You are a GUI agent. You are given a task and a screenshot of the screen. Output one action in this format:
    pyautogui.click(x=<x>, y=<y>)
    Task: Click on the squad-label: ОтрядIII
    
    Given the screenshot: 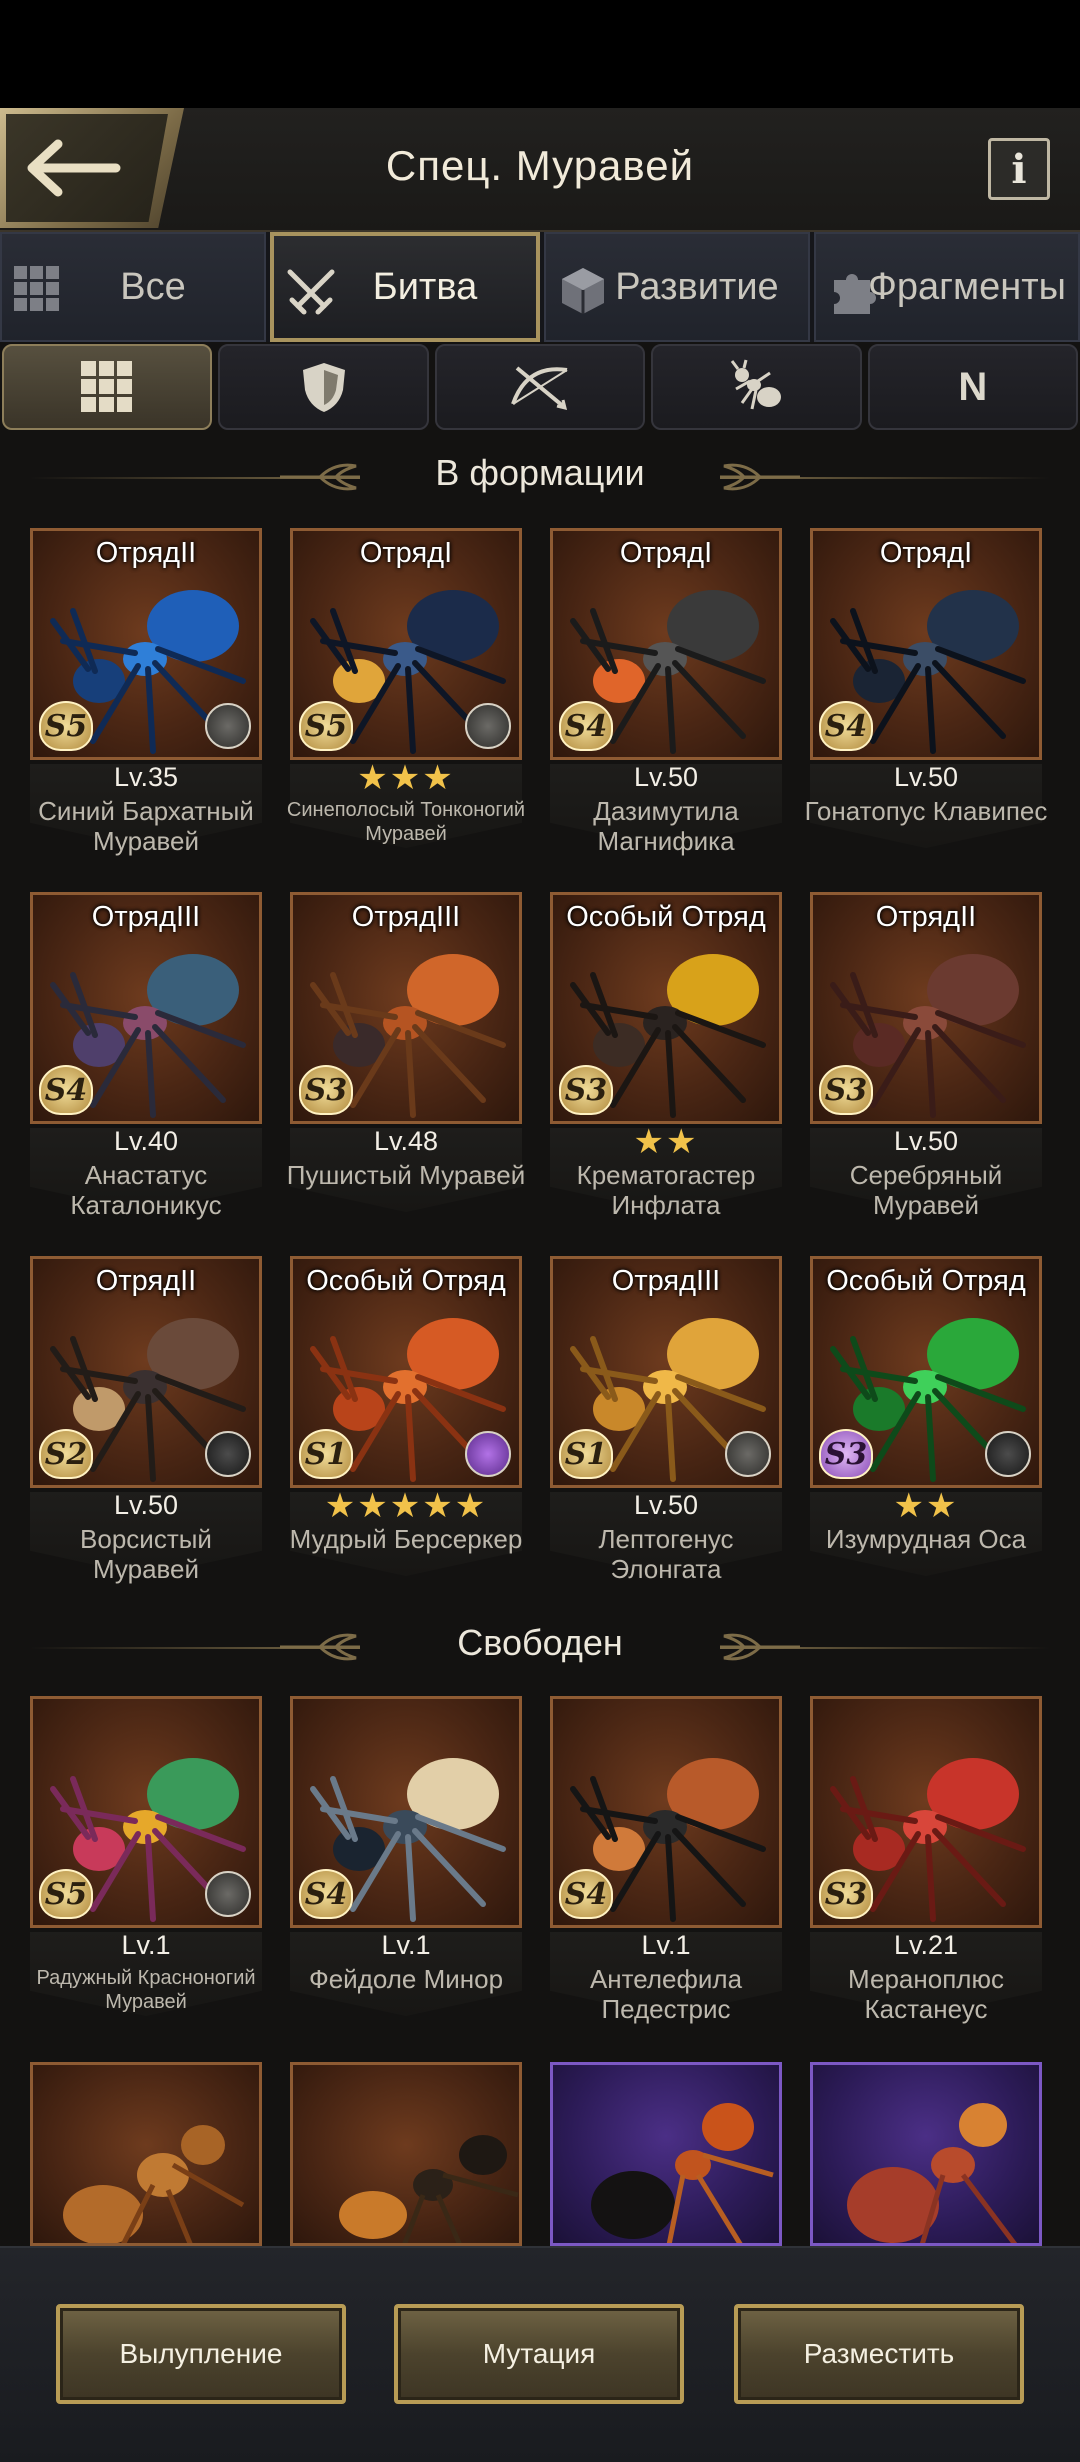 What is the action you would take?
    pyautogui.click(x=146, y=917)
    